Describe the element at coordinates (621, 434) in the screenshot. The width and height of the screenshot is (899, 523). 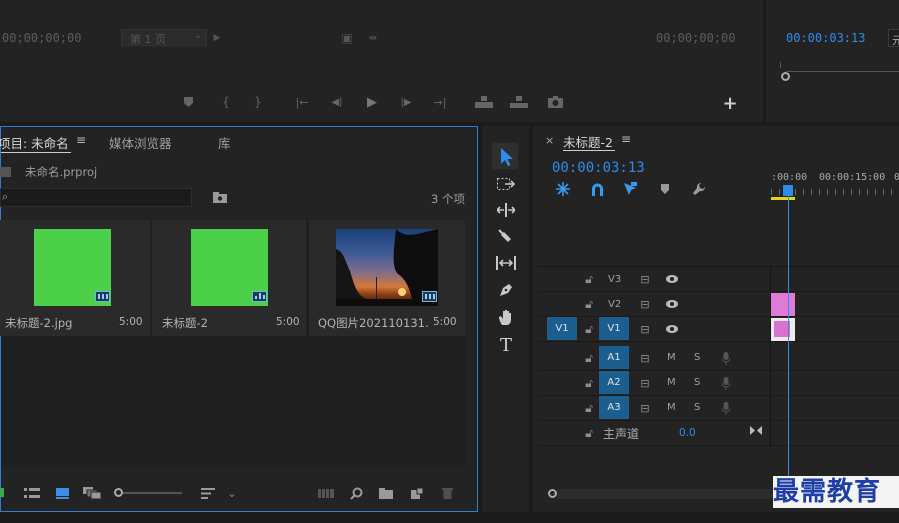
I see `master-track-label: 主声道` at that location.